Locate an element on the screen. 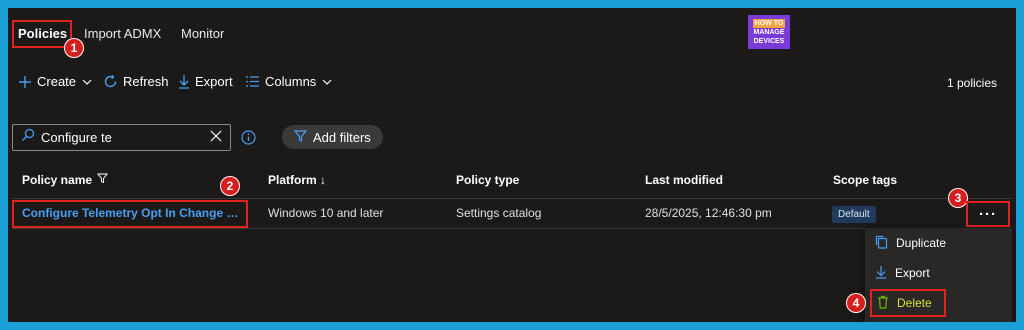 The height and width of the screenshot is (330, 1024). search-box is located at coordinates (121, 137).